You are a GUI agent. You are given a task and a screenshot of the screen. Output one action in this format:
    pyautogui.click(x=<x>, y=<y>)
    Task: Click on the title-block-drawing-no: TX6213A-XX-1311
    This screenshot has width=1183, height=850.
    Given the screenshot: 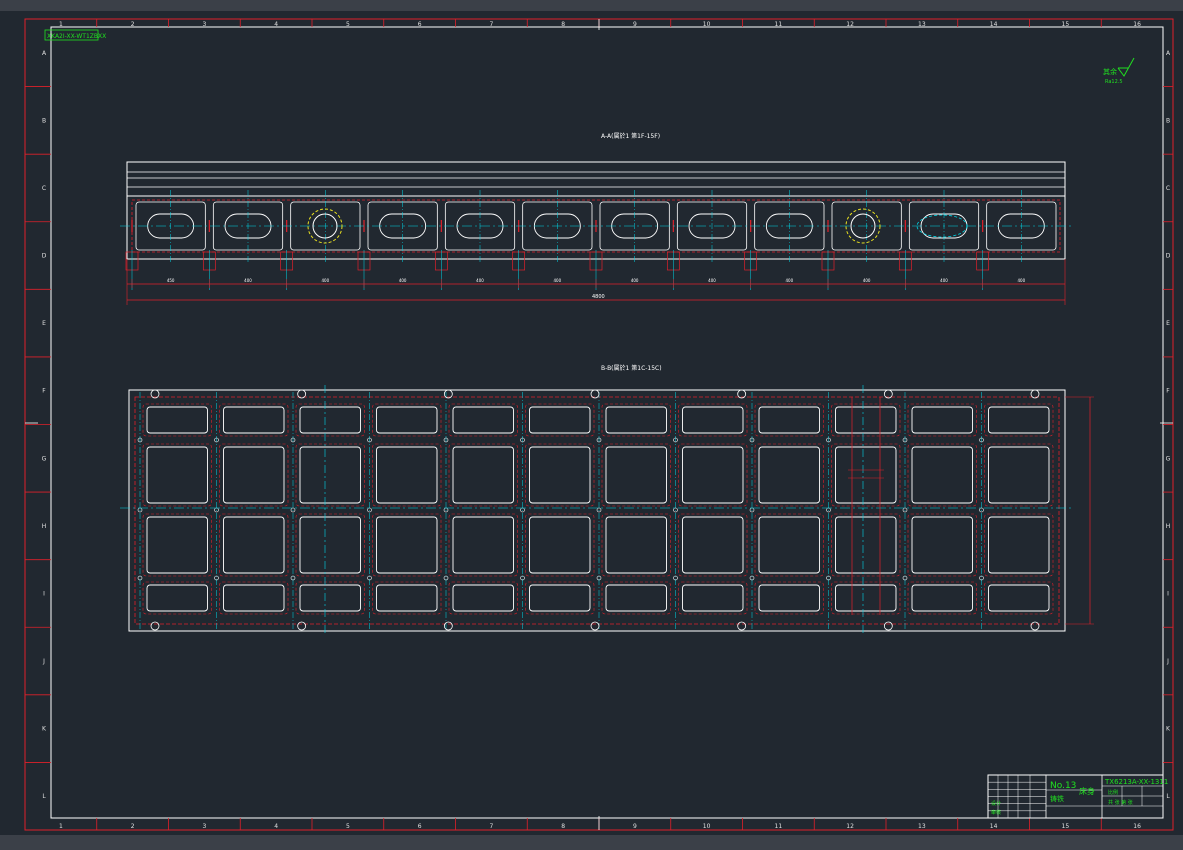 What is the action you would take?
    pyautogui.click(x=1136, y=782)
    